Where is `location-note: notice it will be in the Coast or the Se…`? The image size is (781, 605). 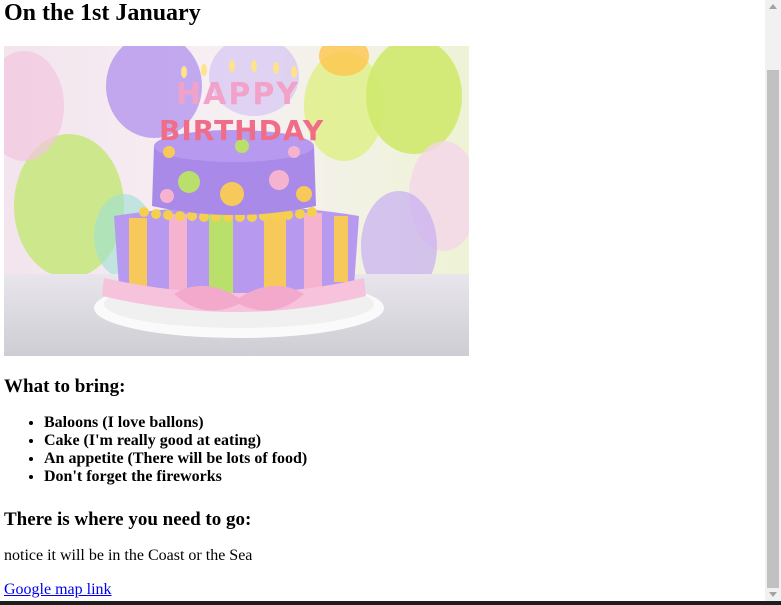 location-note: notice it will be in the Coast or the Se… is located at coordinates (128, 555).